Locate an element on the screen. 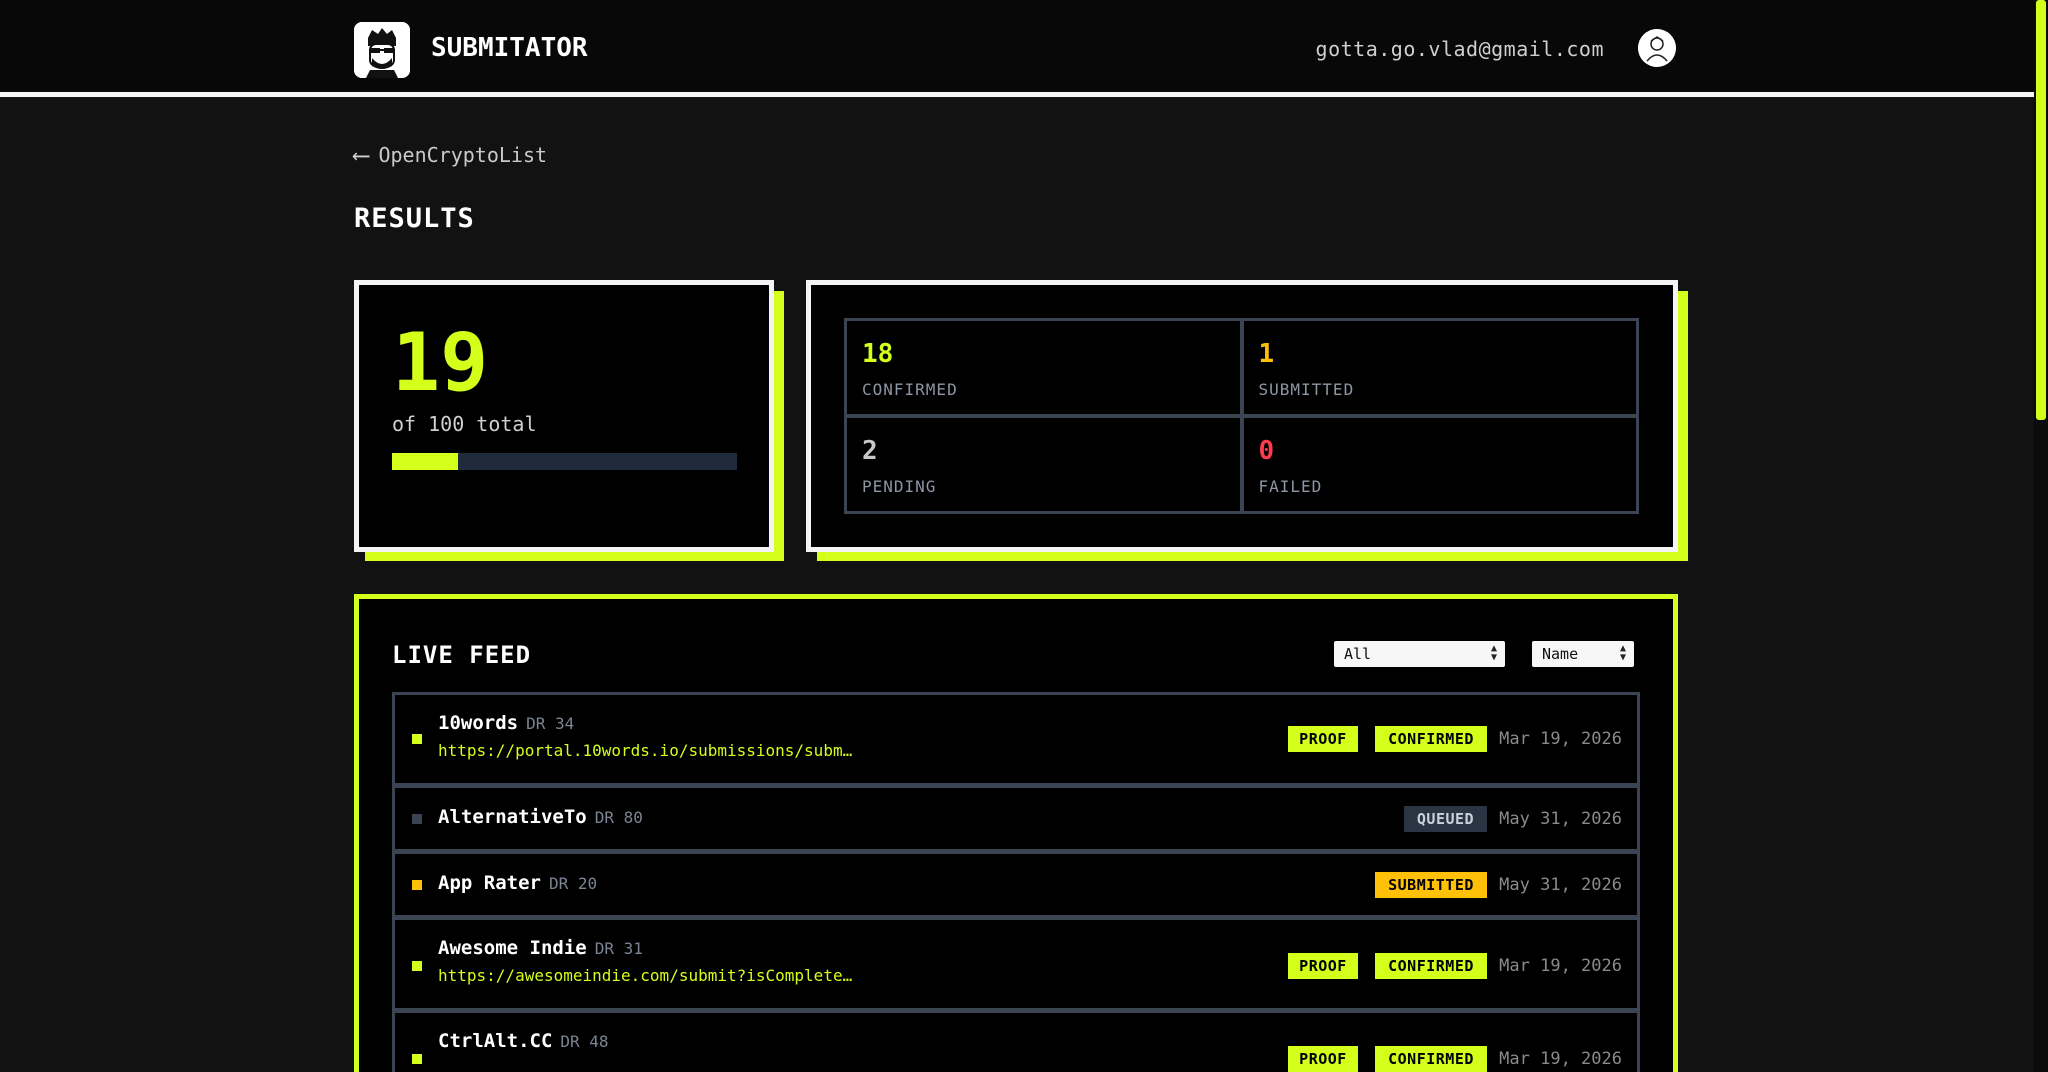 The image size is (2048, 1072). stat-submitted-label: SUBMITTED is located at coordinates (1306, 389).